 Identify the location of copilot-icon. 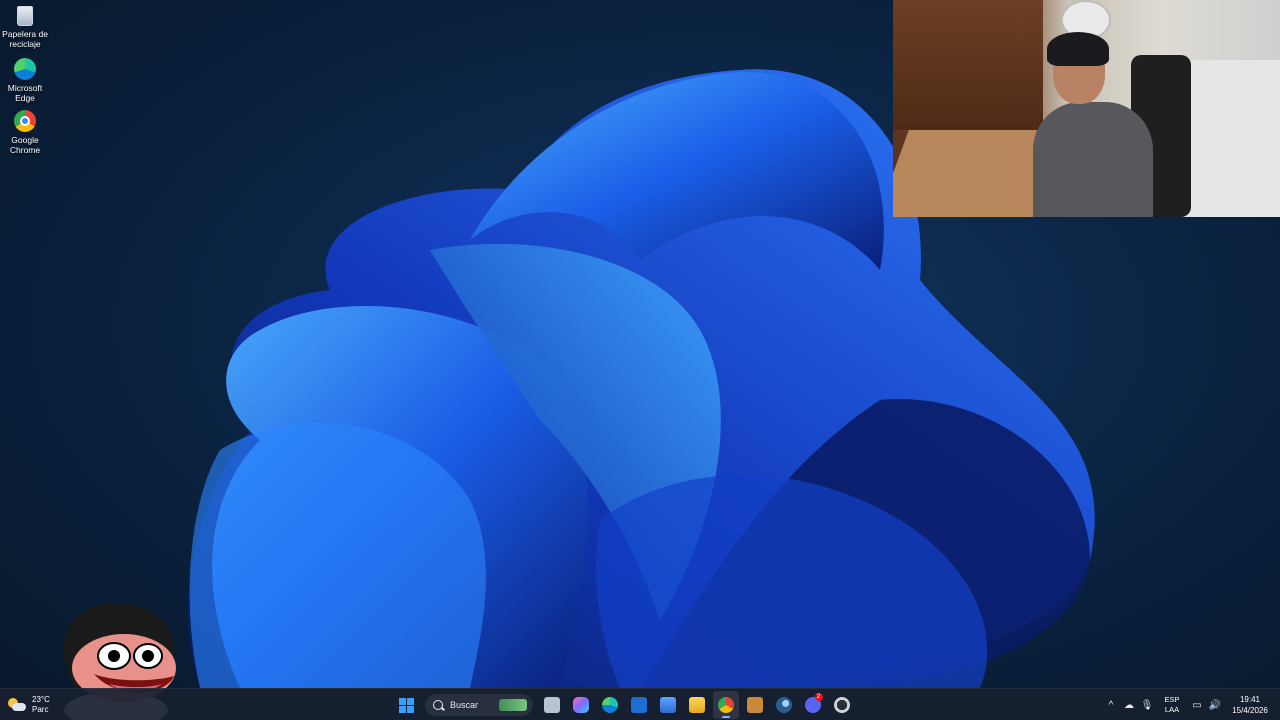
(580, 705).